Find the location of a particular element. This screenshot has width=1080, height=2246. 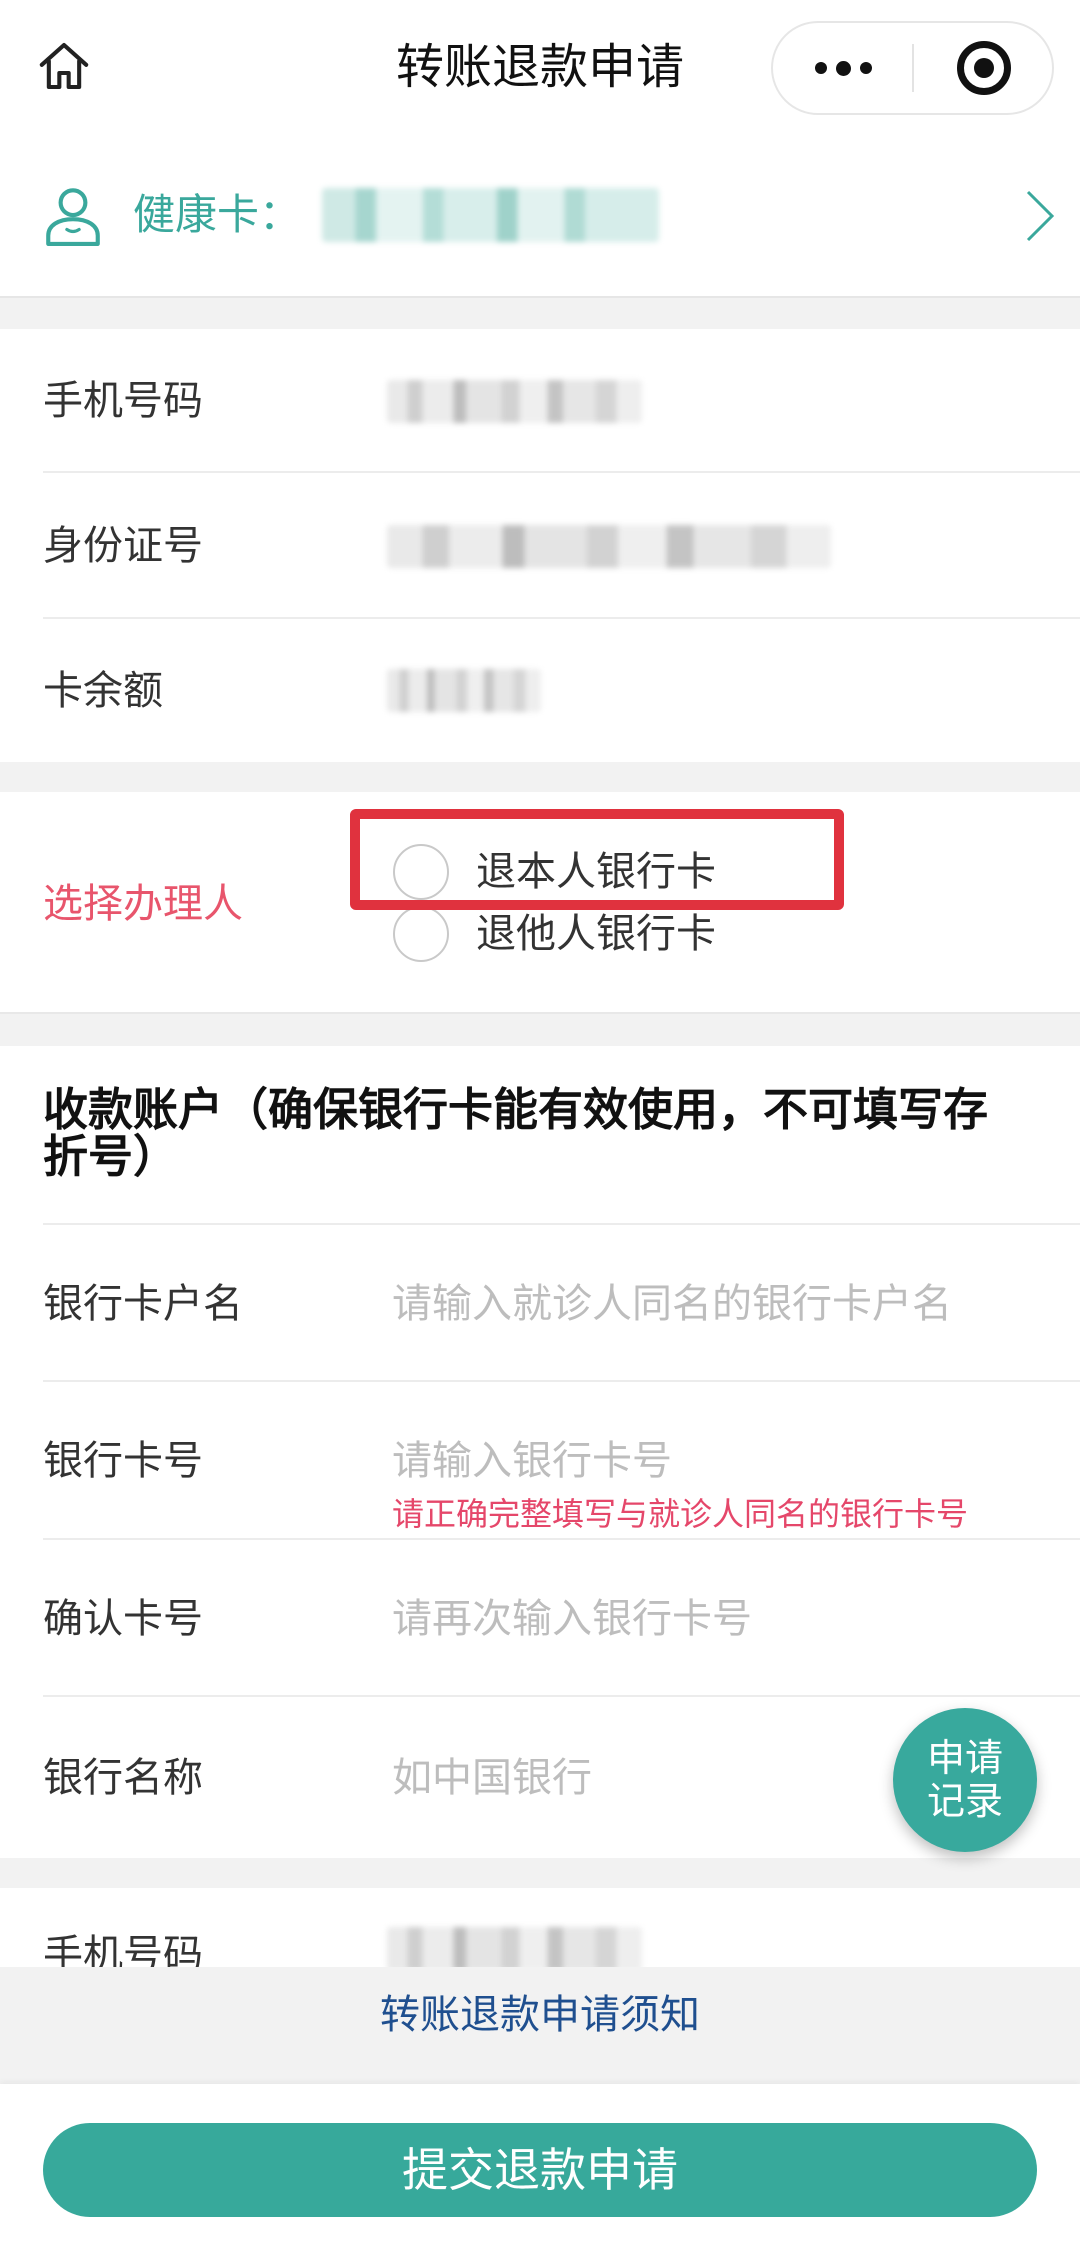

refund-notice-link: 转账退款申请须知 is located at coordinates (540, 2015).